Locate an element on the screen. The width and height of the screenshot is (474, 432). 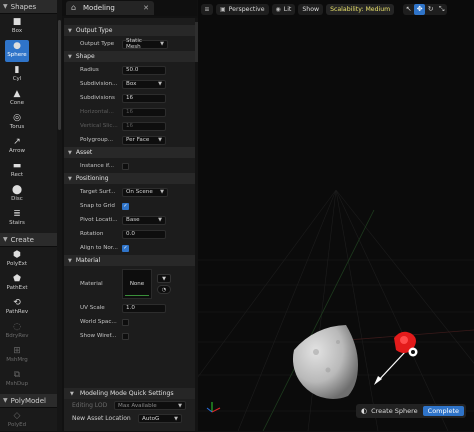
tool-label: PolyEd is located at coordinates (17, 425).